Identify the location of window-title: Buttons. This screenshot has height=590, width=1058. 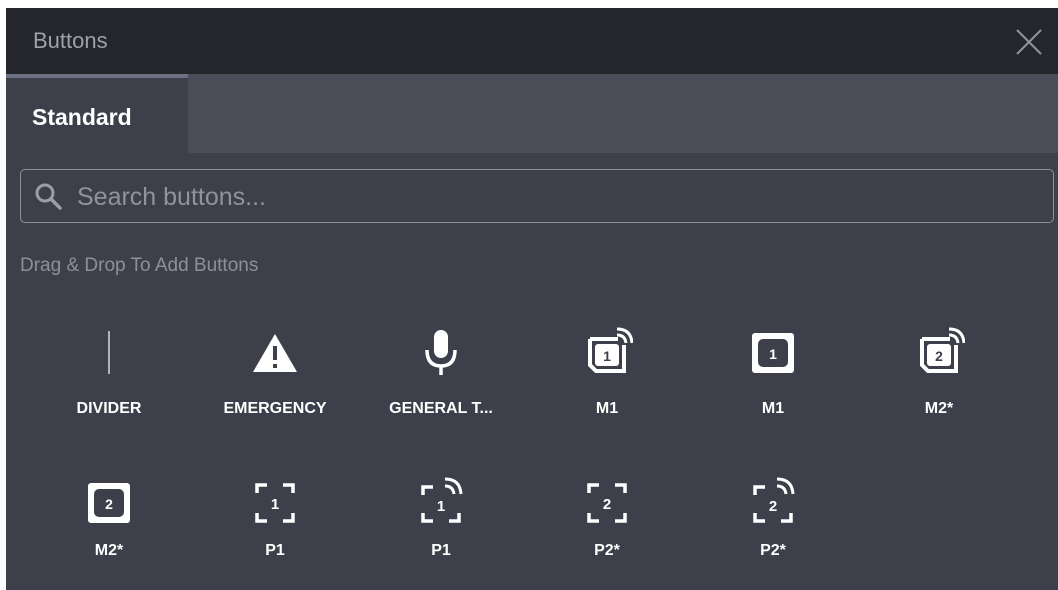
(70, 40).